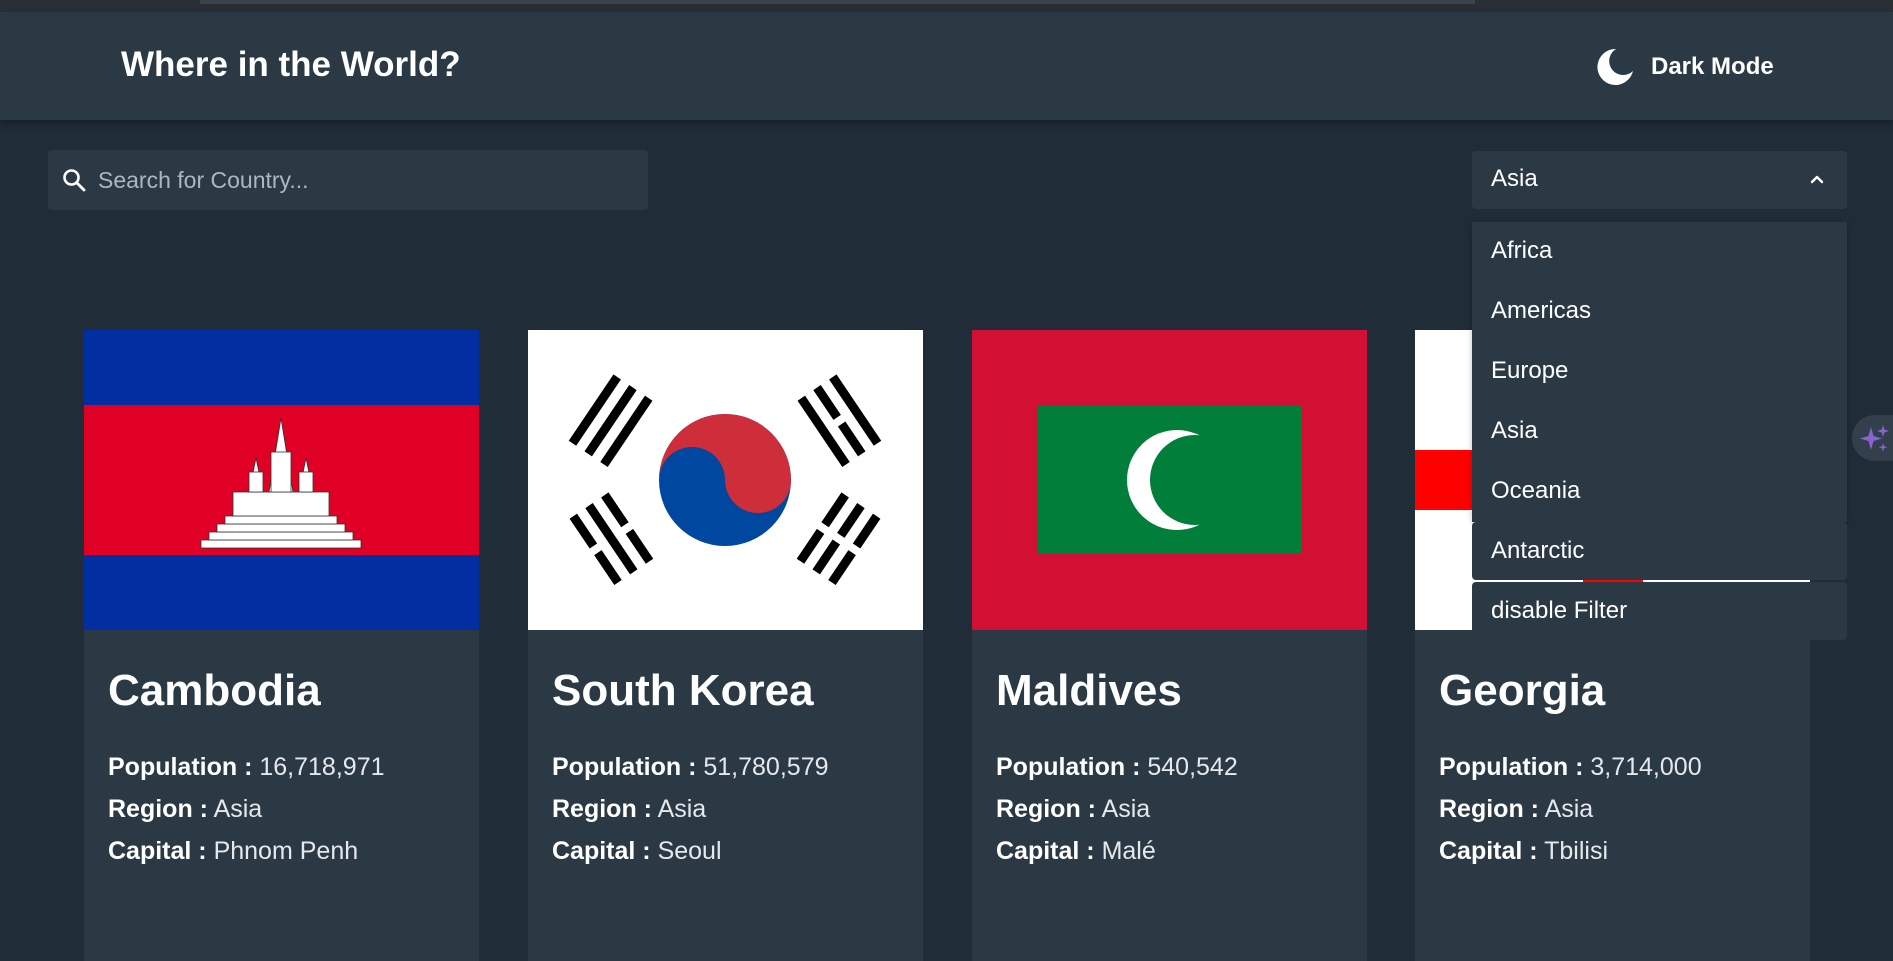 This screenshot has width=1893, height=961. I want to click on capital-row: Capital : Tbilisi, so click(1570, 851).